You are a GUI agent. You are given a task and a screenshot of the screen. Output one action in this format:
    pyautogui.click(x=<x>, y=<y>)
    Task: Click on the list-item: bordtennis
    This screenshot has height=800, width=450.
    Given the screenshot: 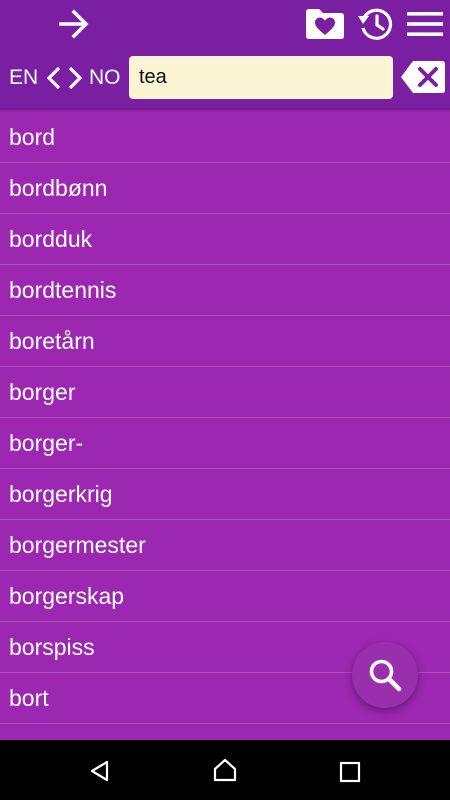 What is the action you would take?
    pyautogui.click(x=225, y=290)
    